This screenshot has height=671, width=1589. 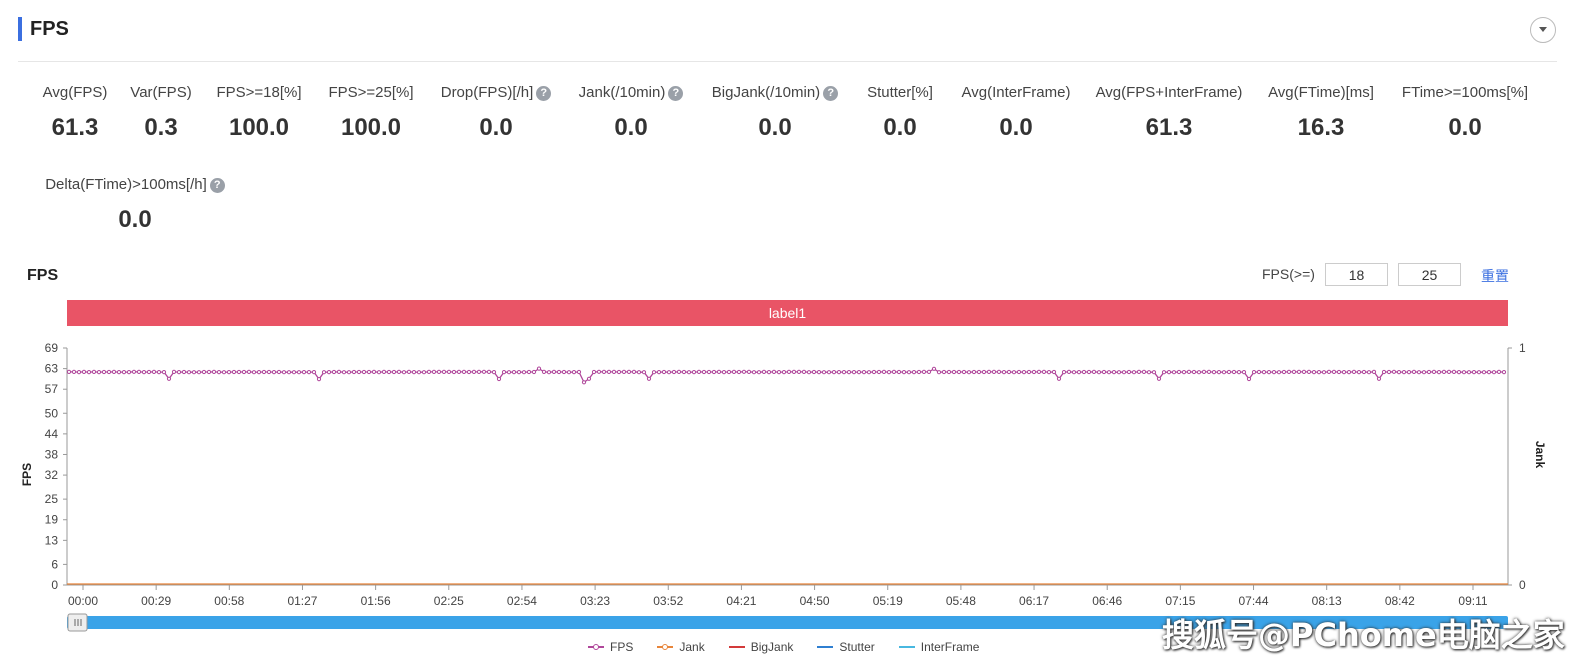 I want to click on help-icon: ?, so click(x=217, y=185).